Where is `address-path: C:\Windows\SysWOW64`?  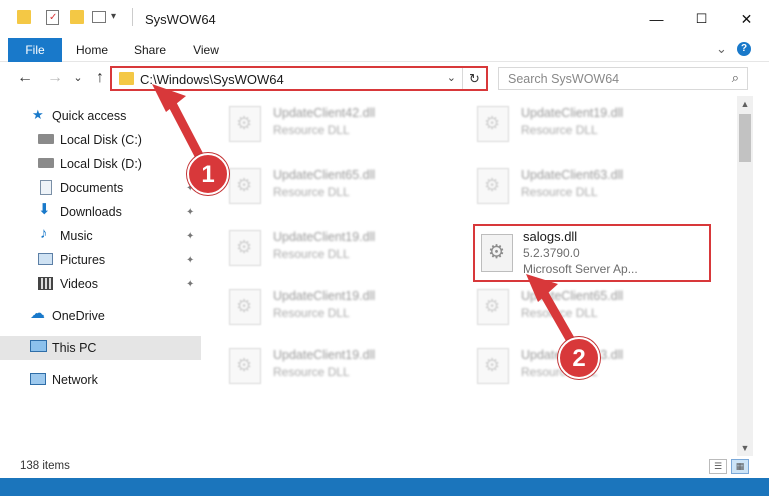
address-path: C:\Windows\SysWOW64 is located at coordinates (212, 79).